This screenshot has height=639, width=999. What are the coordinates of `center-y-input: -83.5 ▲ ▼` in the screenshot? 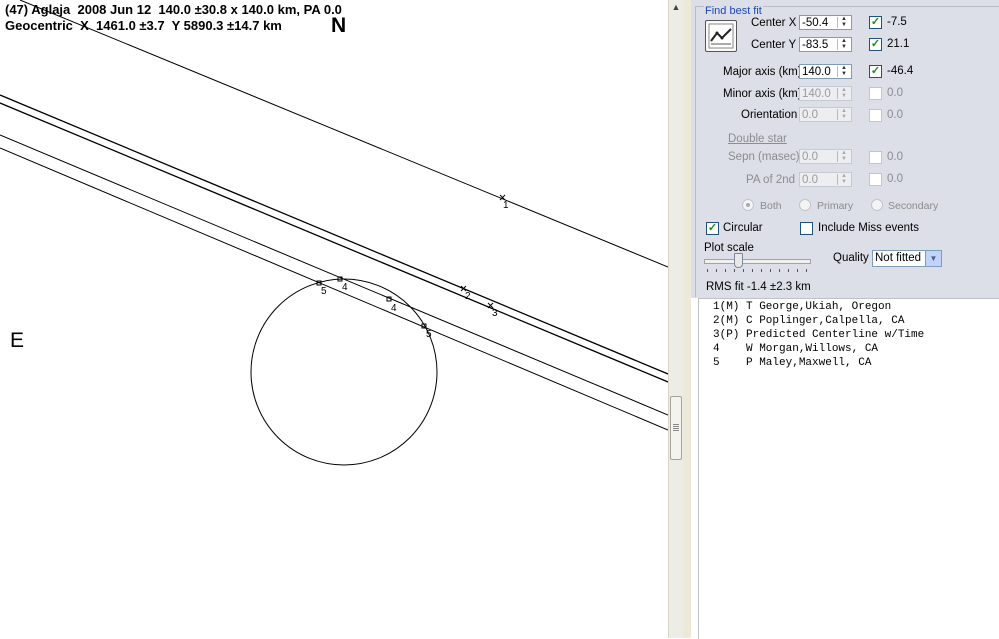 It's located at (825, 44).